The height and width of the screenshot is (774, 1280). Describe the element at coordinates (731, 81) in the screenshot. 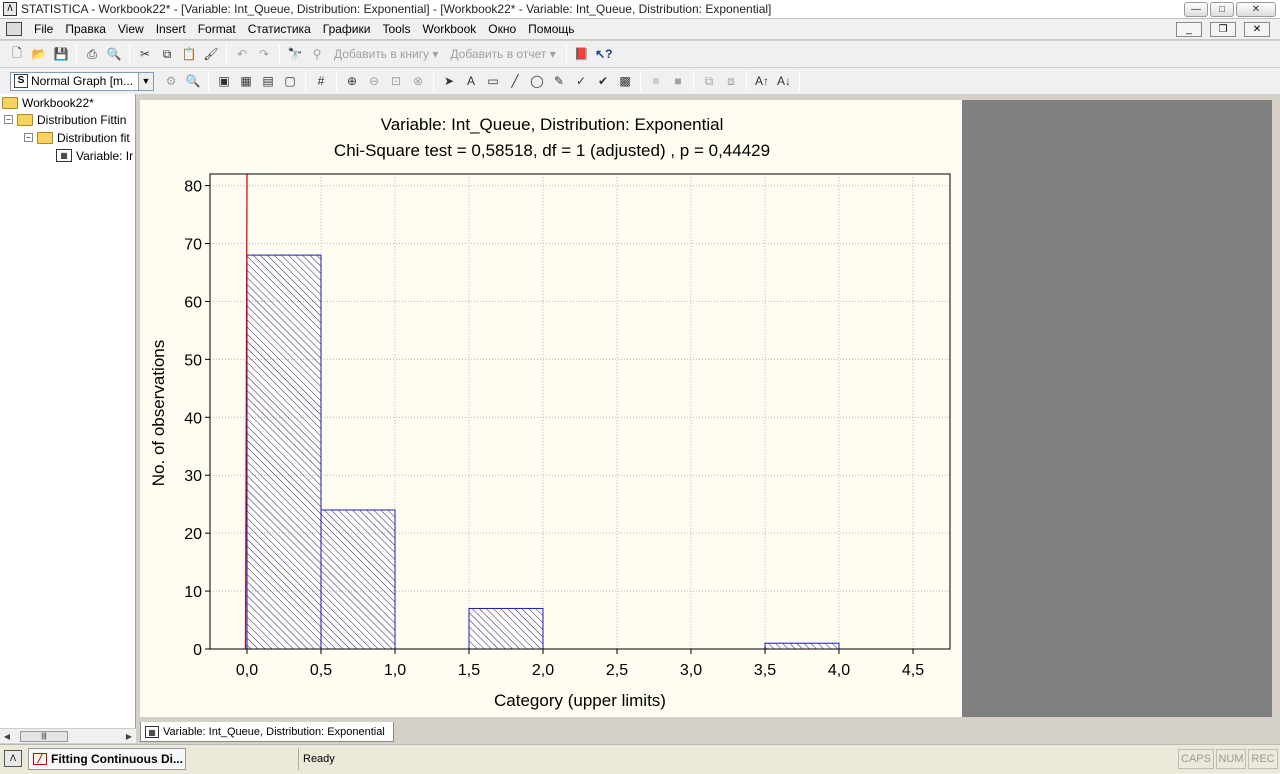

I see `send-back-icon: ⧈` at that location.